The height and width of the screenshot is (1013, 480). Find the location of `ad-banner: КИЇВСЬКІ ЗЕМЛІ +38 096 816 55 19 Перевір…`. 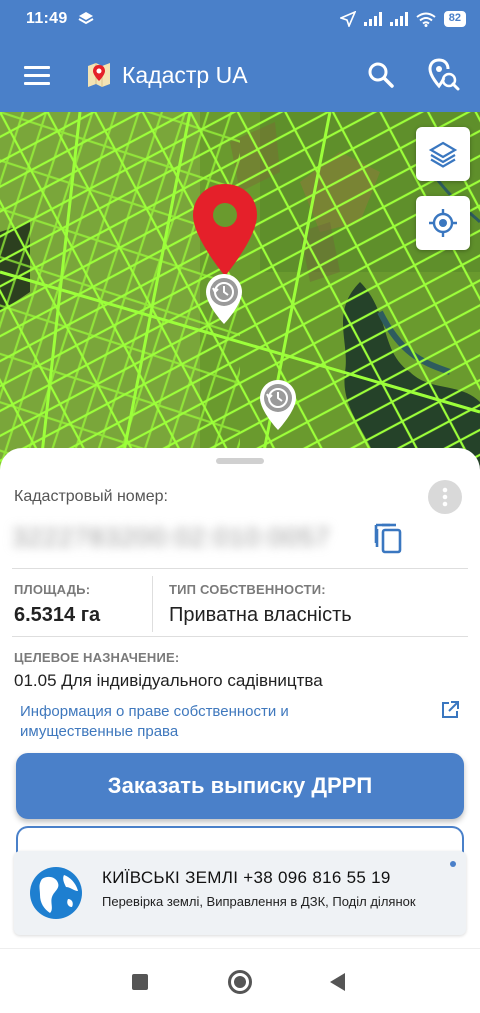

ad-banner: КИЇВСЬКІ ЗЕМЛІ +38 096 816 55 19 Перевір… is located at coordinates (240, 893).